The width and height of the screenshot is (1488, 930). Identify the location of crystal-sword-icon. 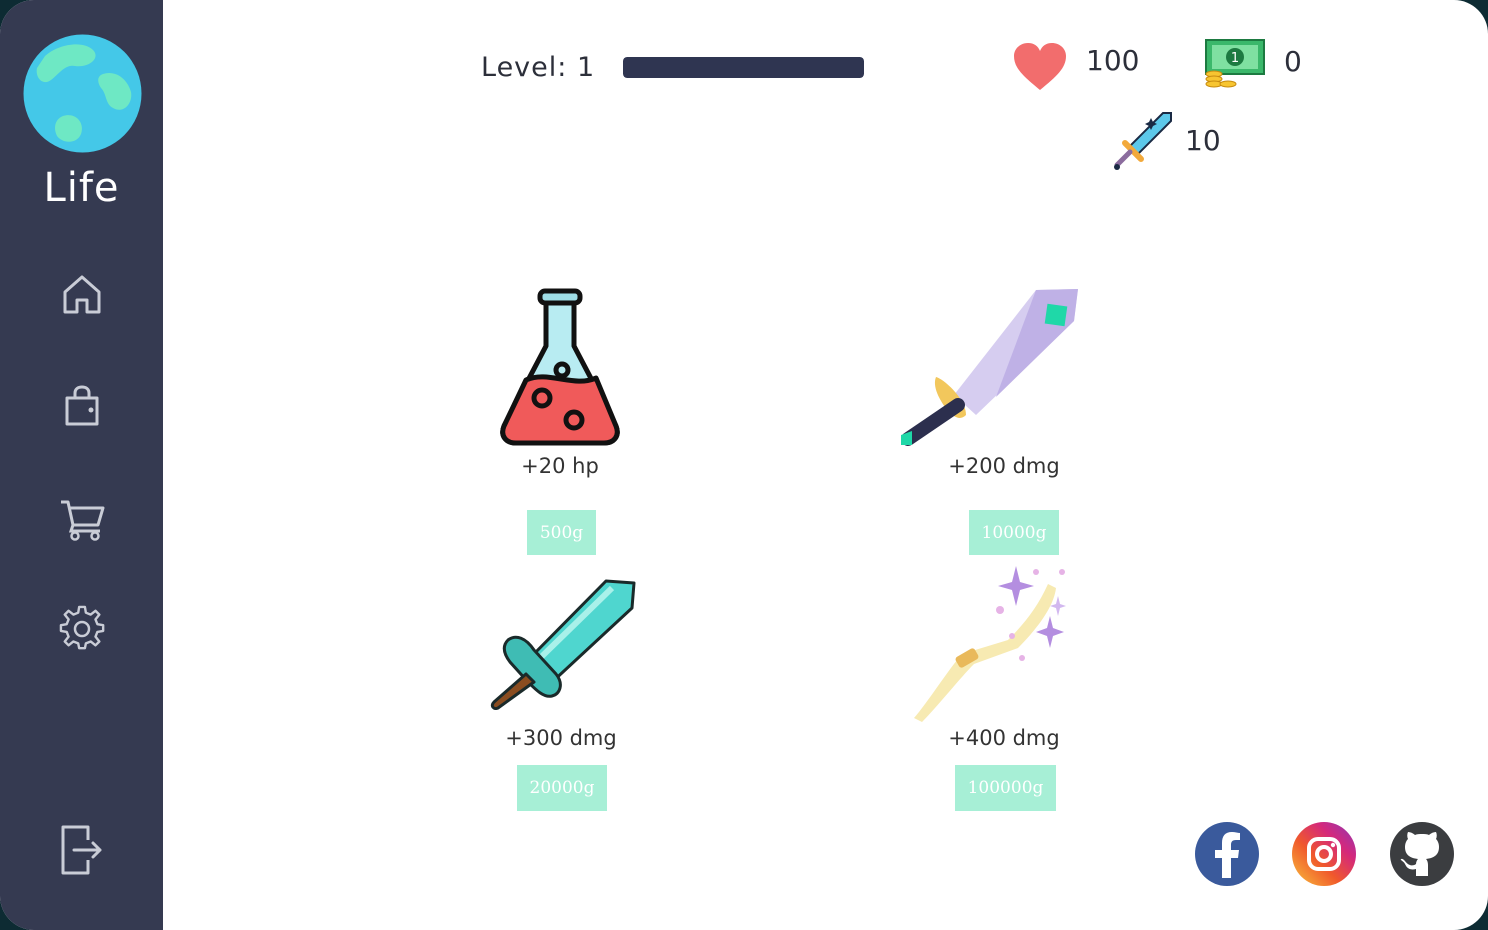
(988, 370).